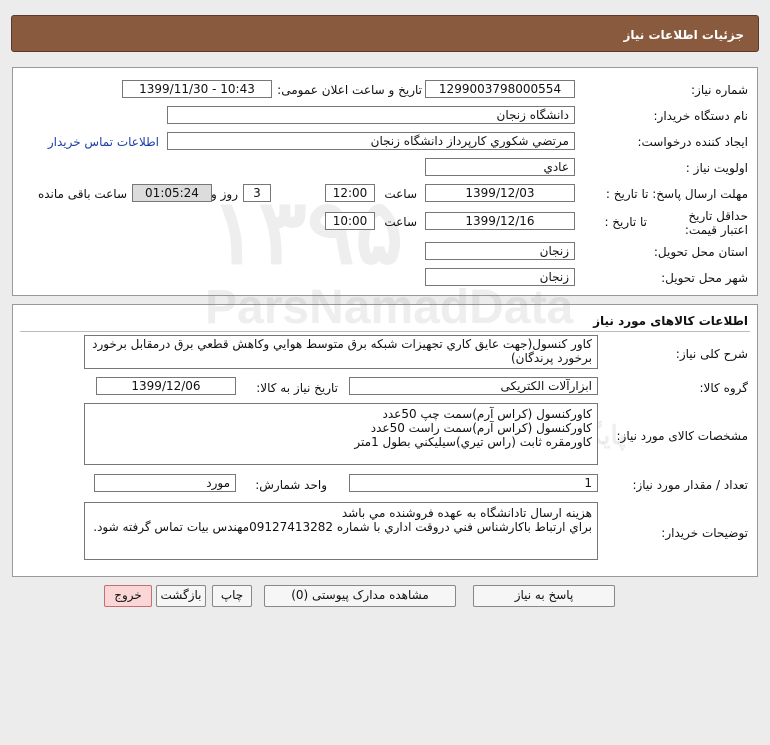 This screenshot has height=745, width=770. I want to click on reply-button: پاسخ به نیاز, so click(544, 596).